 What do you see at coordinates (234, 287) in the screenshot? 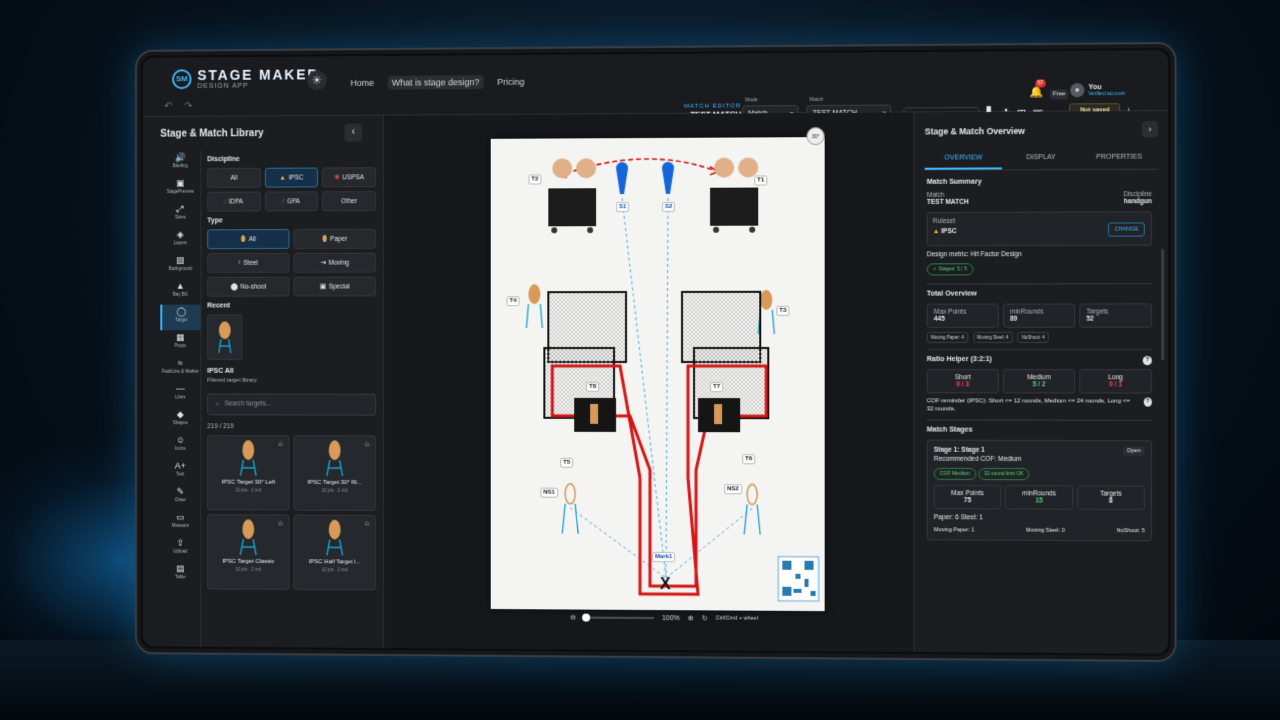
I see `no-shoot-icon: ⬤` at bounding box center [234, 287].